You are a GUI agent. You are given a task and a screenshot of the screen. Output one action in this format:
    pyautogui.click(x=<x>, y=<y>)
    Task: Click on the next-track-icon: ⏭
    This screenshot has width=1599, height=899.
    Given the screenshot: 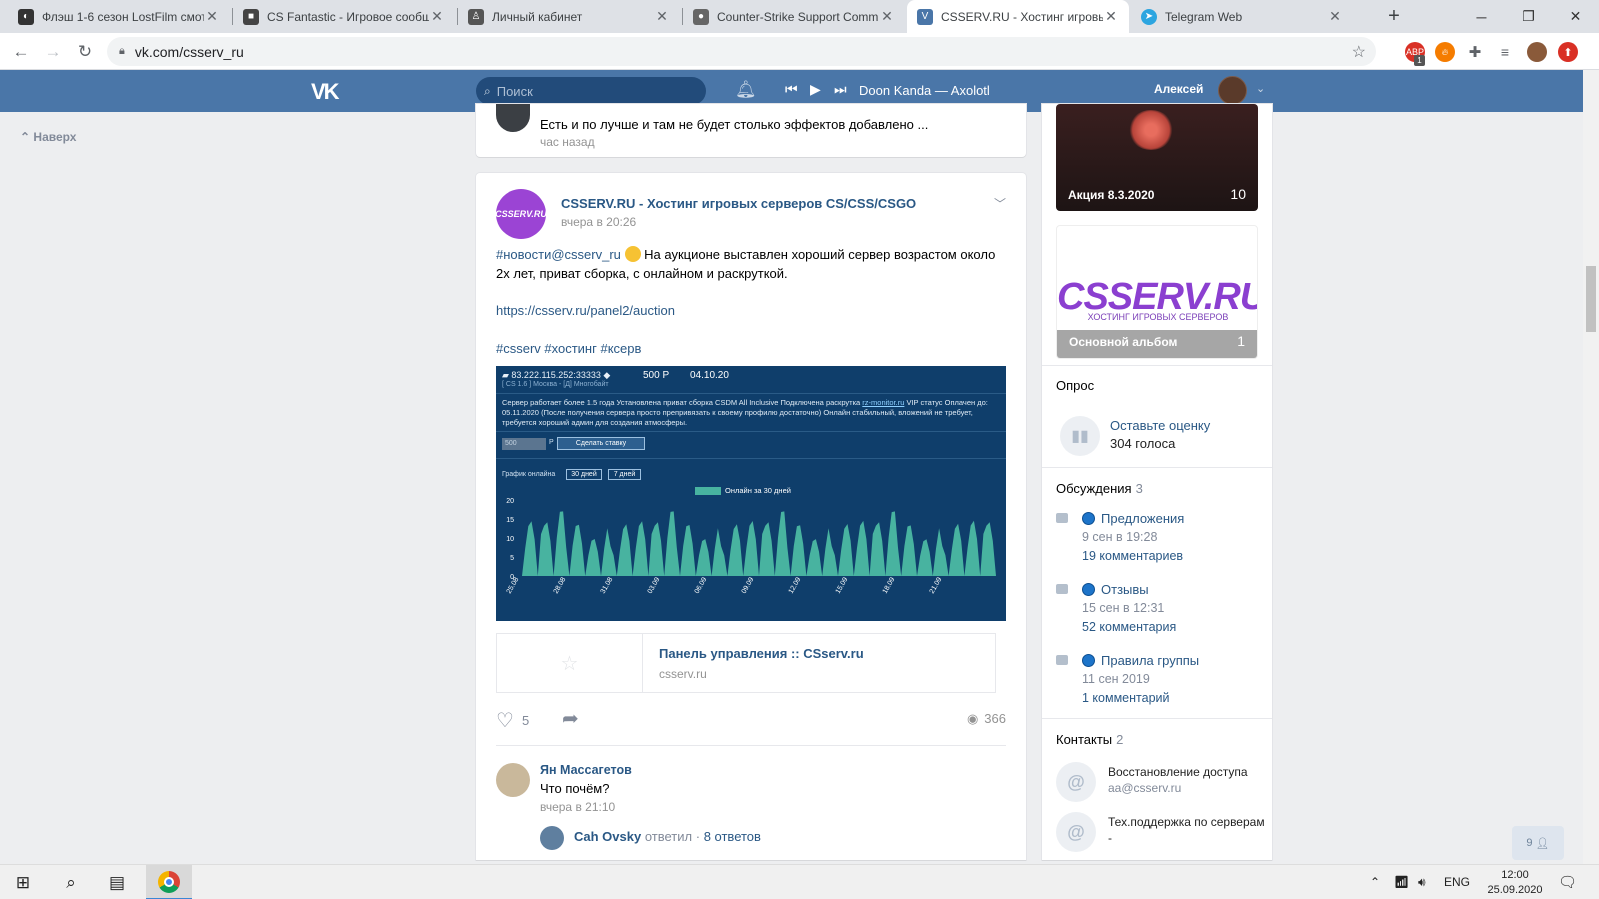 What is the action you would take?
    pyautogui.click(x=840, y=89)
    